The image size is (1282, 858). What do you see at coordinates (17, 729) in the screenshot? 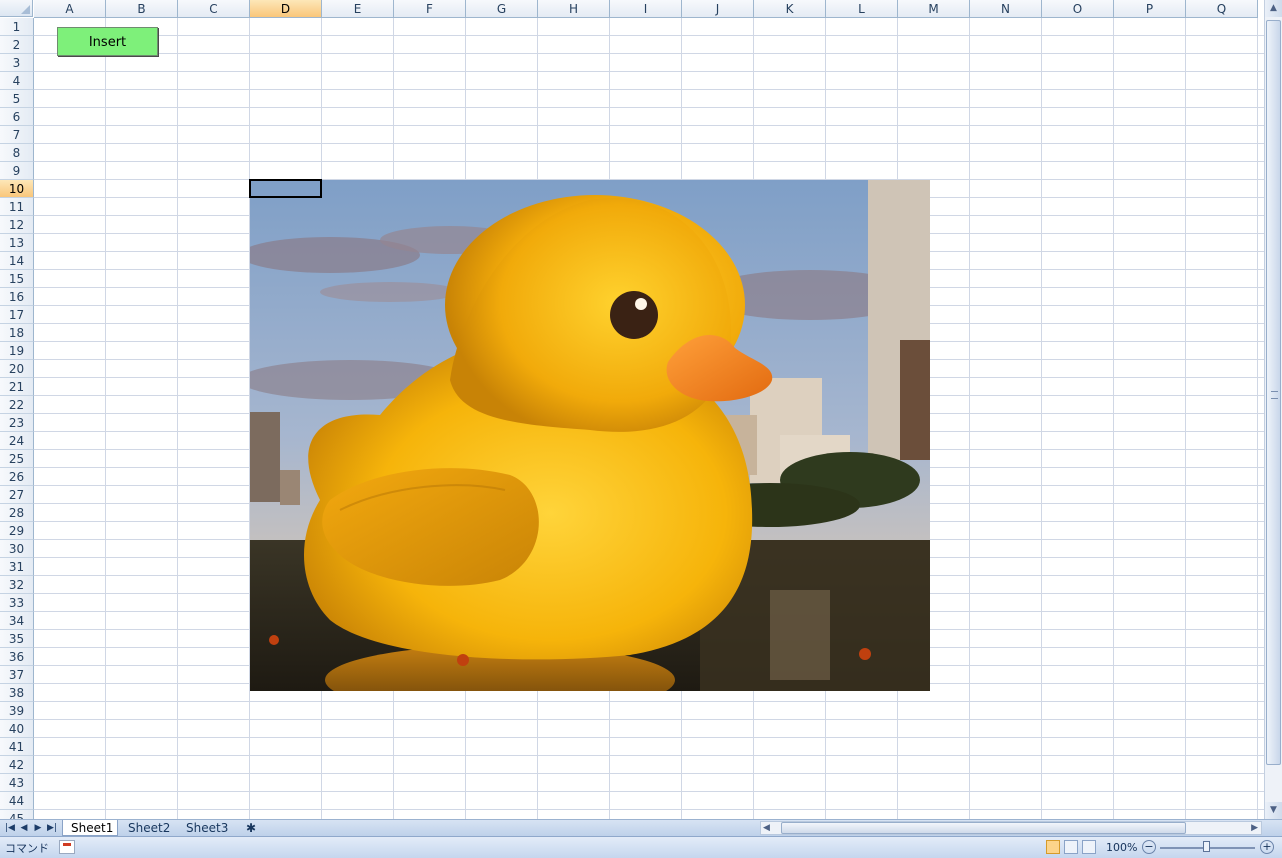
I see `row-header-40: 40` at bounding box center [17, 729].